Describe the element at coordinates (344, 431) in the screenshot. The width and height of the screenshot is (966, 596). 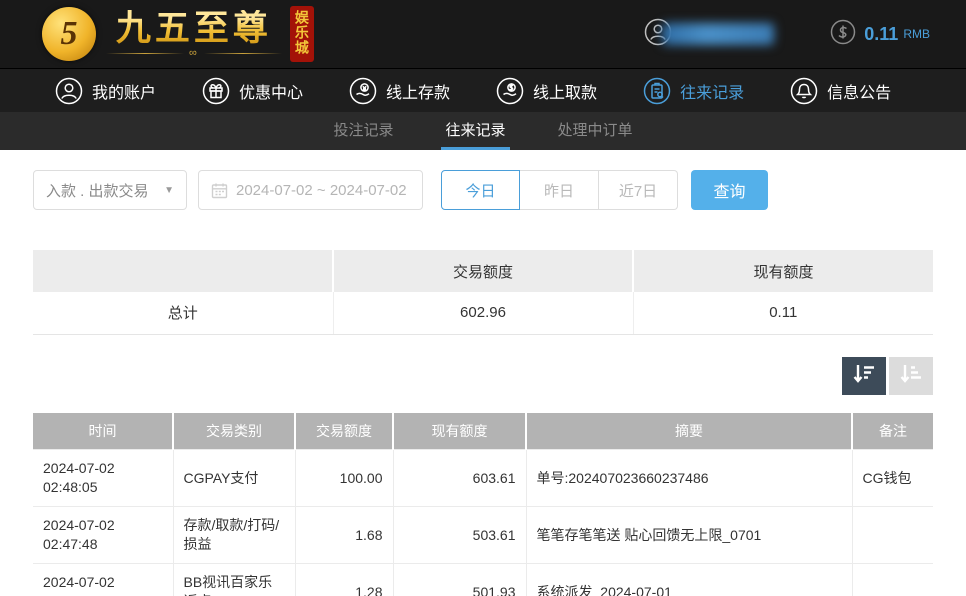
I see `col-header-amount: 交易额度` at that location.